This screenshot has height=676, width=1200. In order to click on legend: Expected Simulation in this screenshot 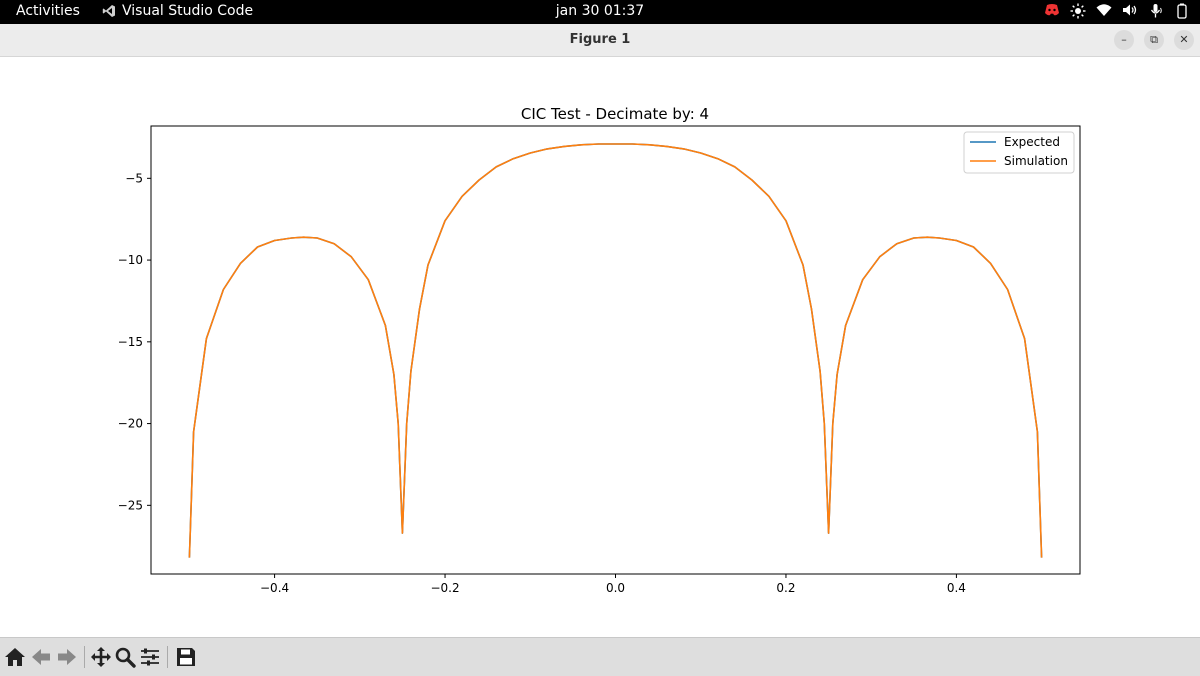, I will do `click(1019, 152)`.